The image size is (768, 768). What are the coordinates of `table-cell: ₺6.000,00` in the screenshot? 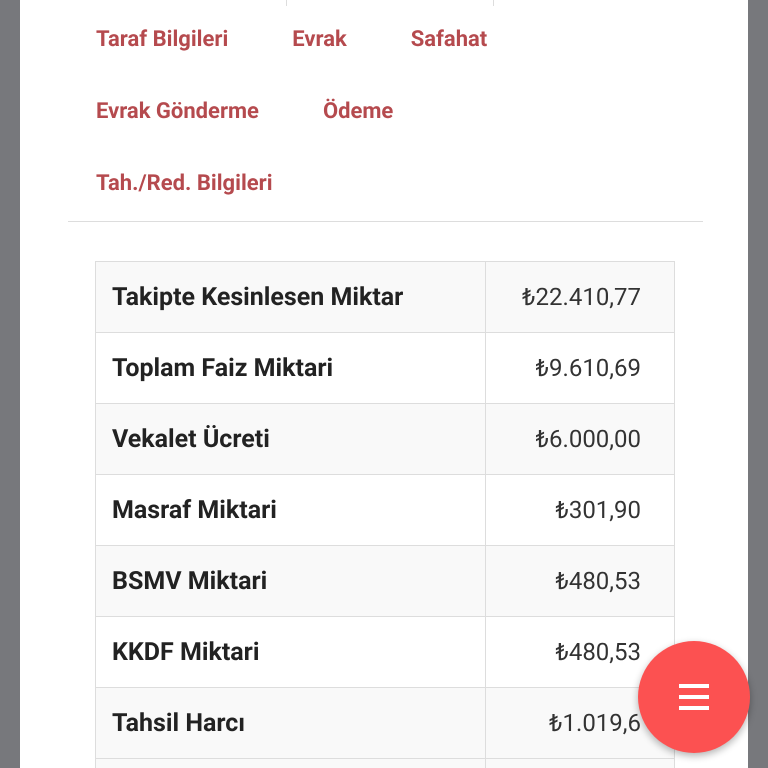 It's located at (580, 439).